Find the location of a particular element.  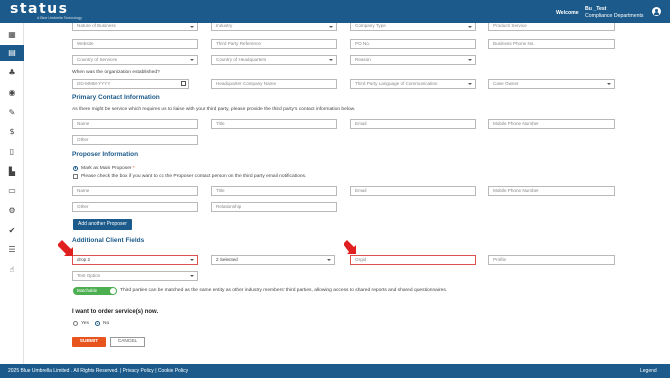

reason-select: Reason is located at coordinates (413, 60).